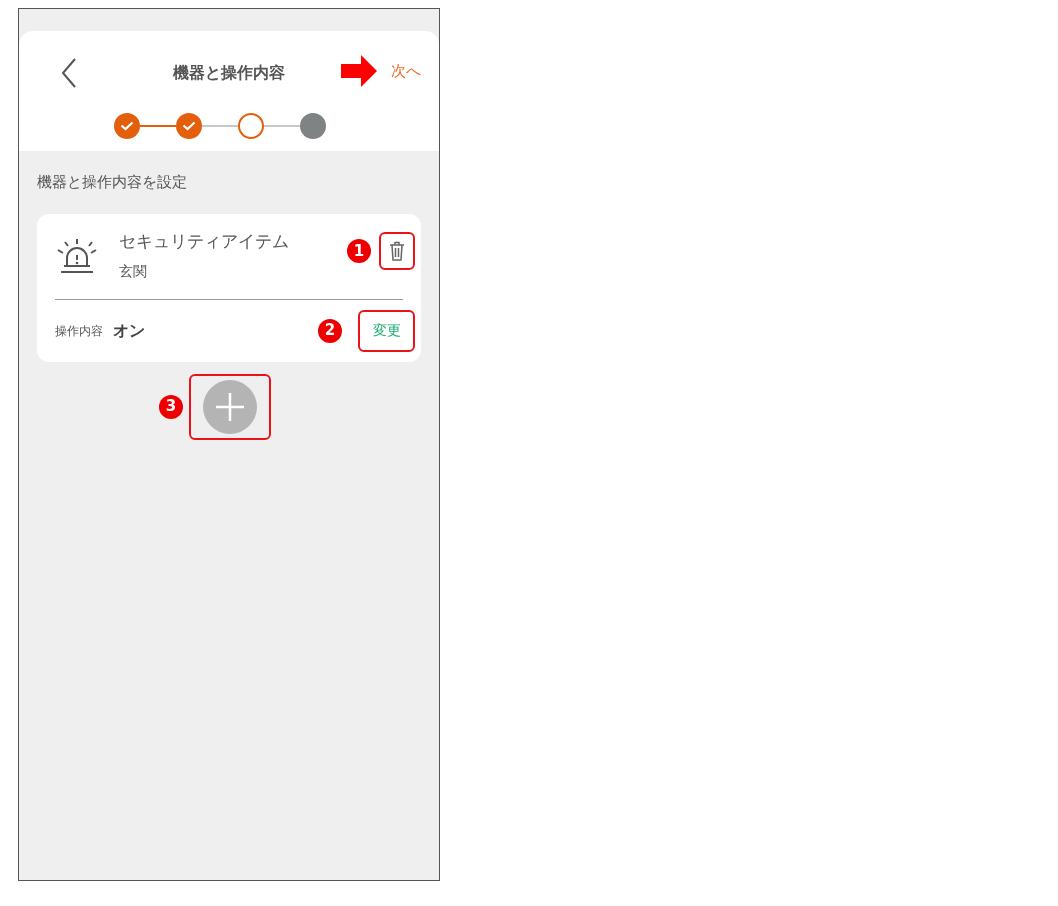  I want to click on action-value: オン, so click(129, 330).